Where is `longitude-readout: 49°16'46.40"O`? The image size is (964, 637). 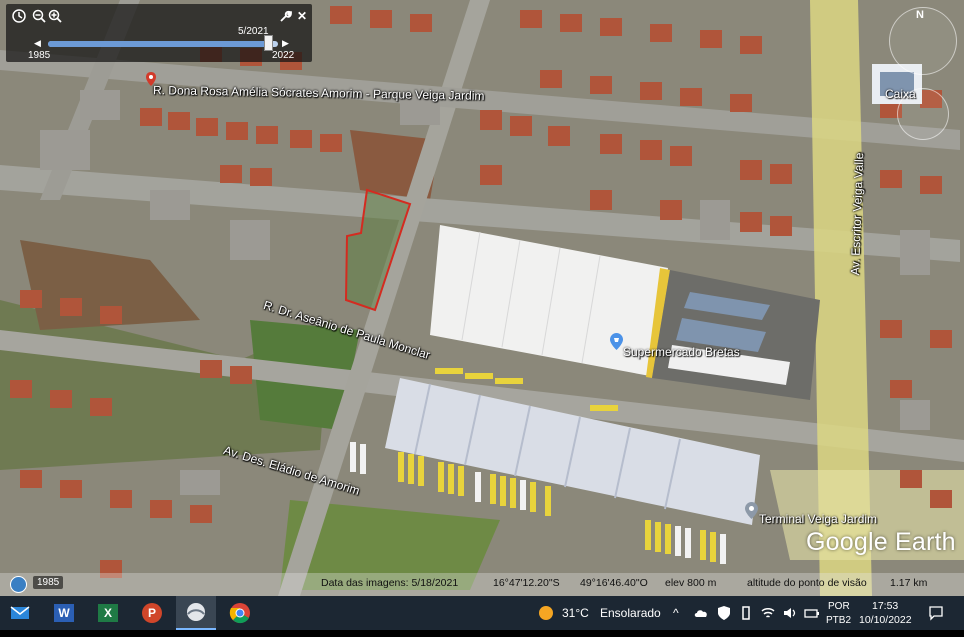
longitude-readout: 49°16'46.40"O is located at coordinates (614, 583).